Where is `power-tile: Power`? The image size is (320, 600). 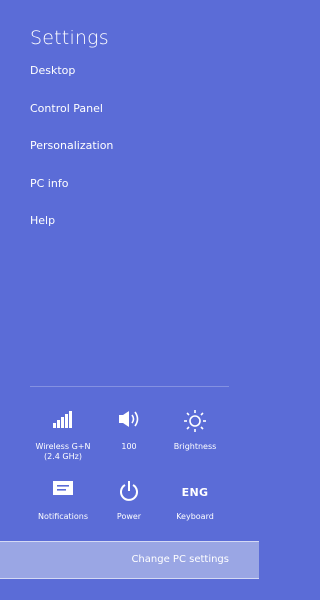
power-tile: Power is located at coordinates (129, 501).